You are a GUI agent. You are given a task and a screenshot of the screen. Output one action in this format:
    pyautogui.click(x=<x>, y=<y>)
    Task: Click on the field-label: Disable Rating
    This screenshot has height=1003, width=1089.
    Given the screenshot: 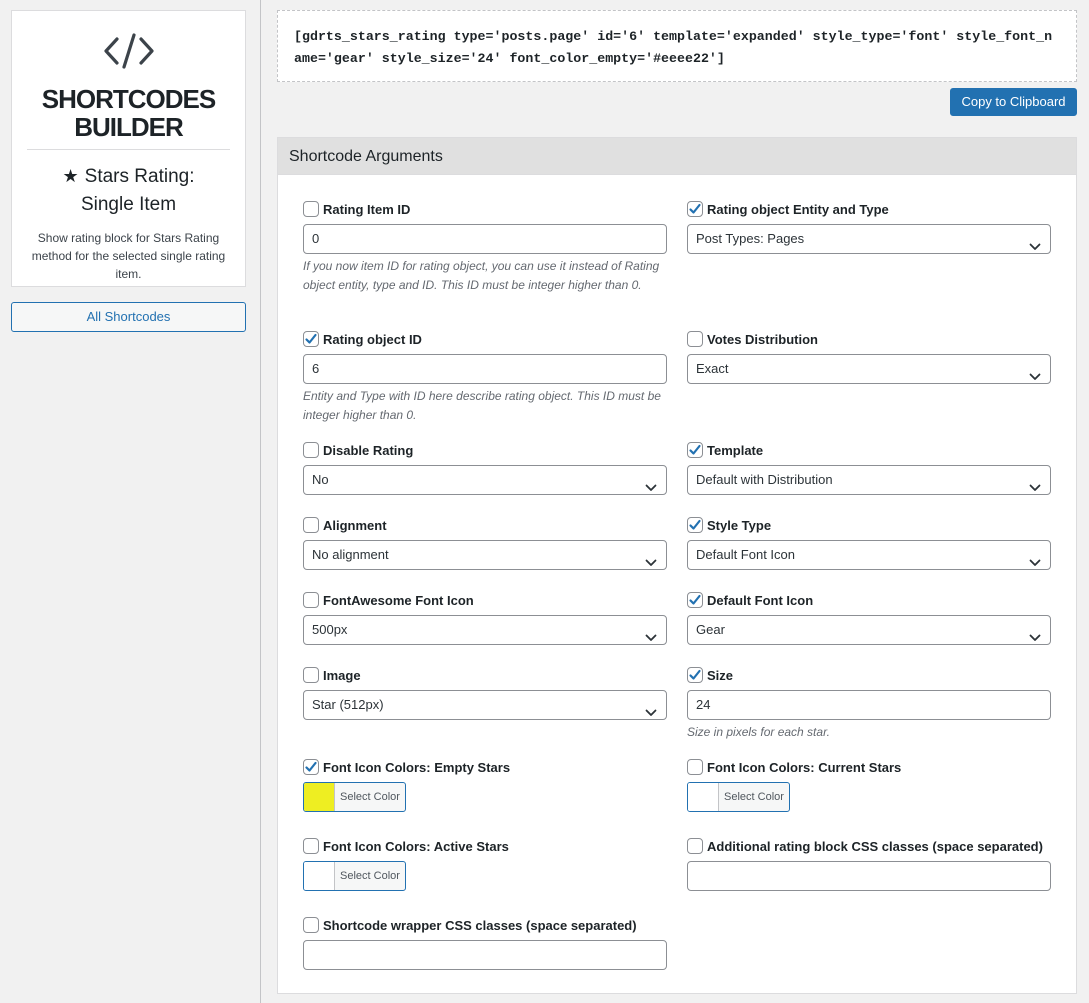 What is the action you would take?
    pyautogui.click(x=368, y=450)
    